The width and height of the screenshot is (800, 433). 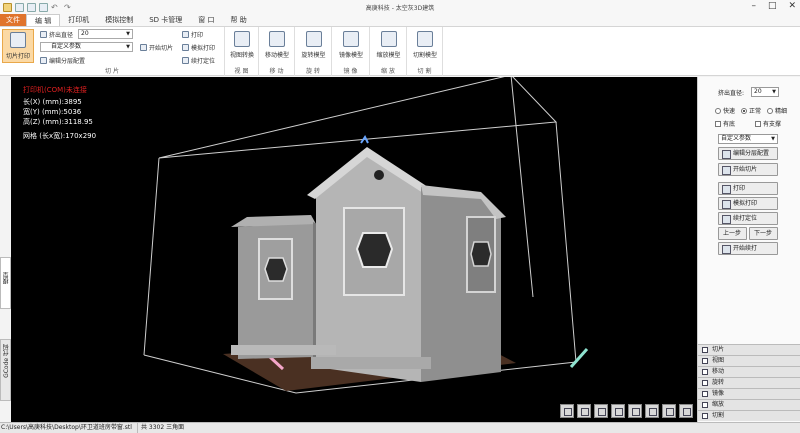 I want to click on accordion-view: 视图, so click(x=749, y=360).